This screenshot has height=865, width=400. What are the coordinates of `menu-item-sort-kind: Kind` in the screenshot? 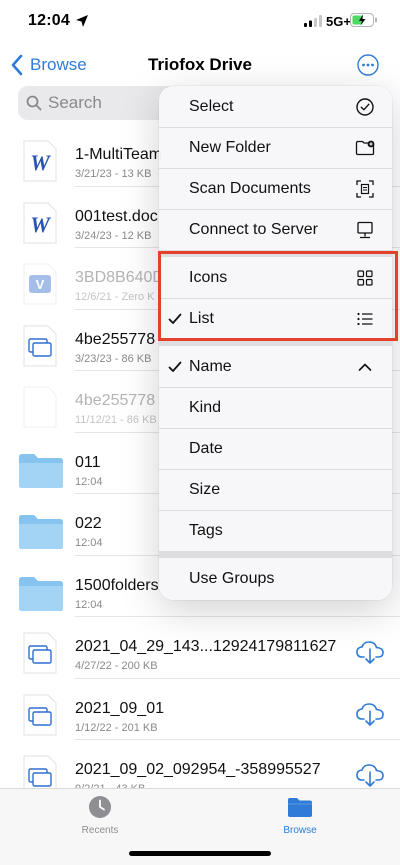 It's located at (275, 407).